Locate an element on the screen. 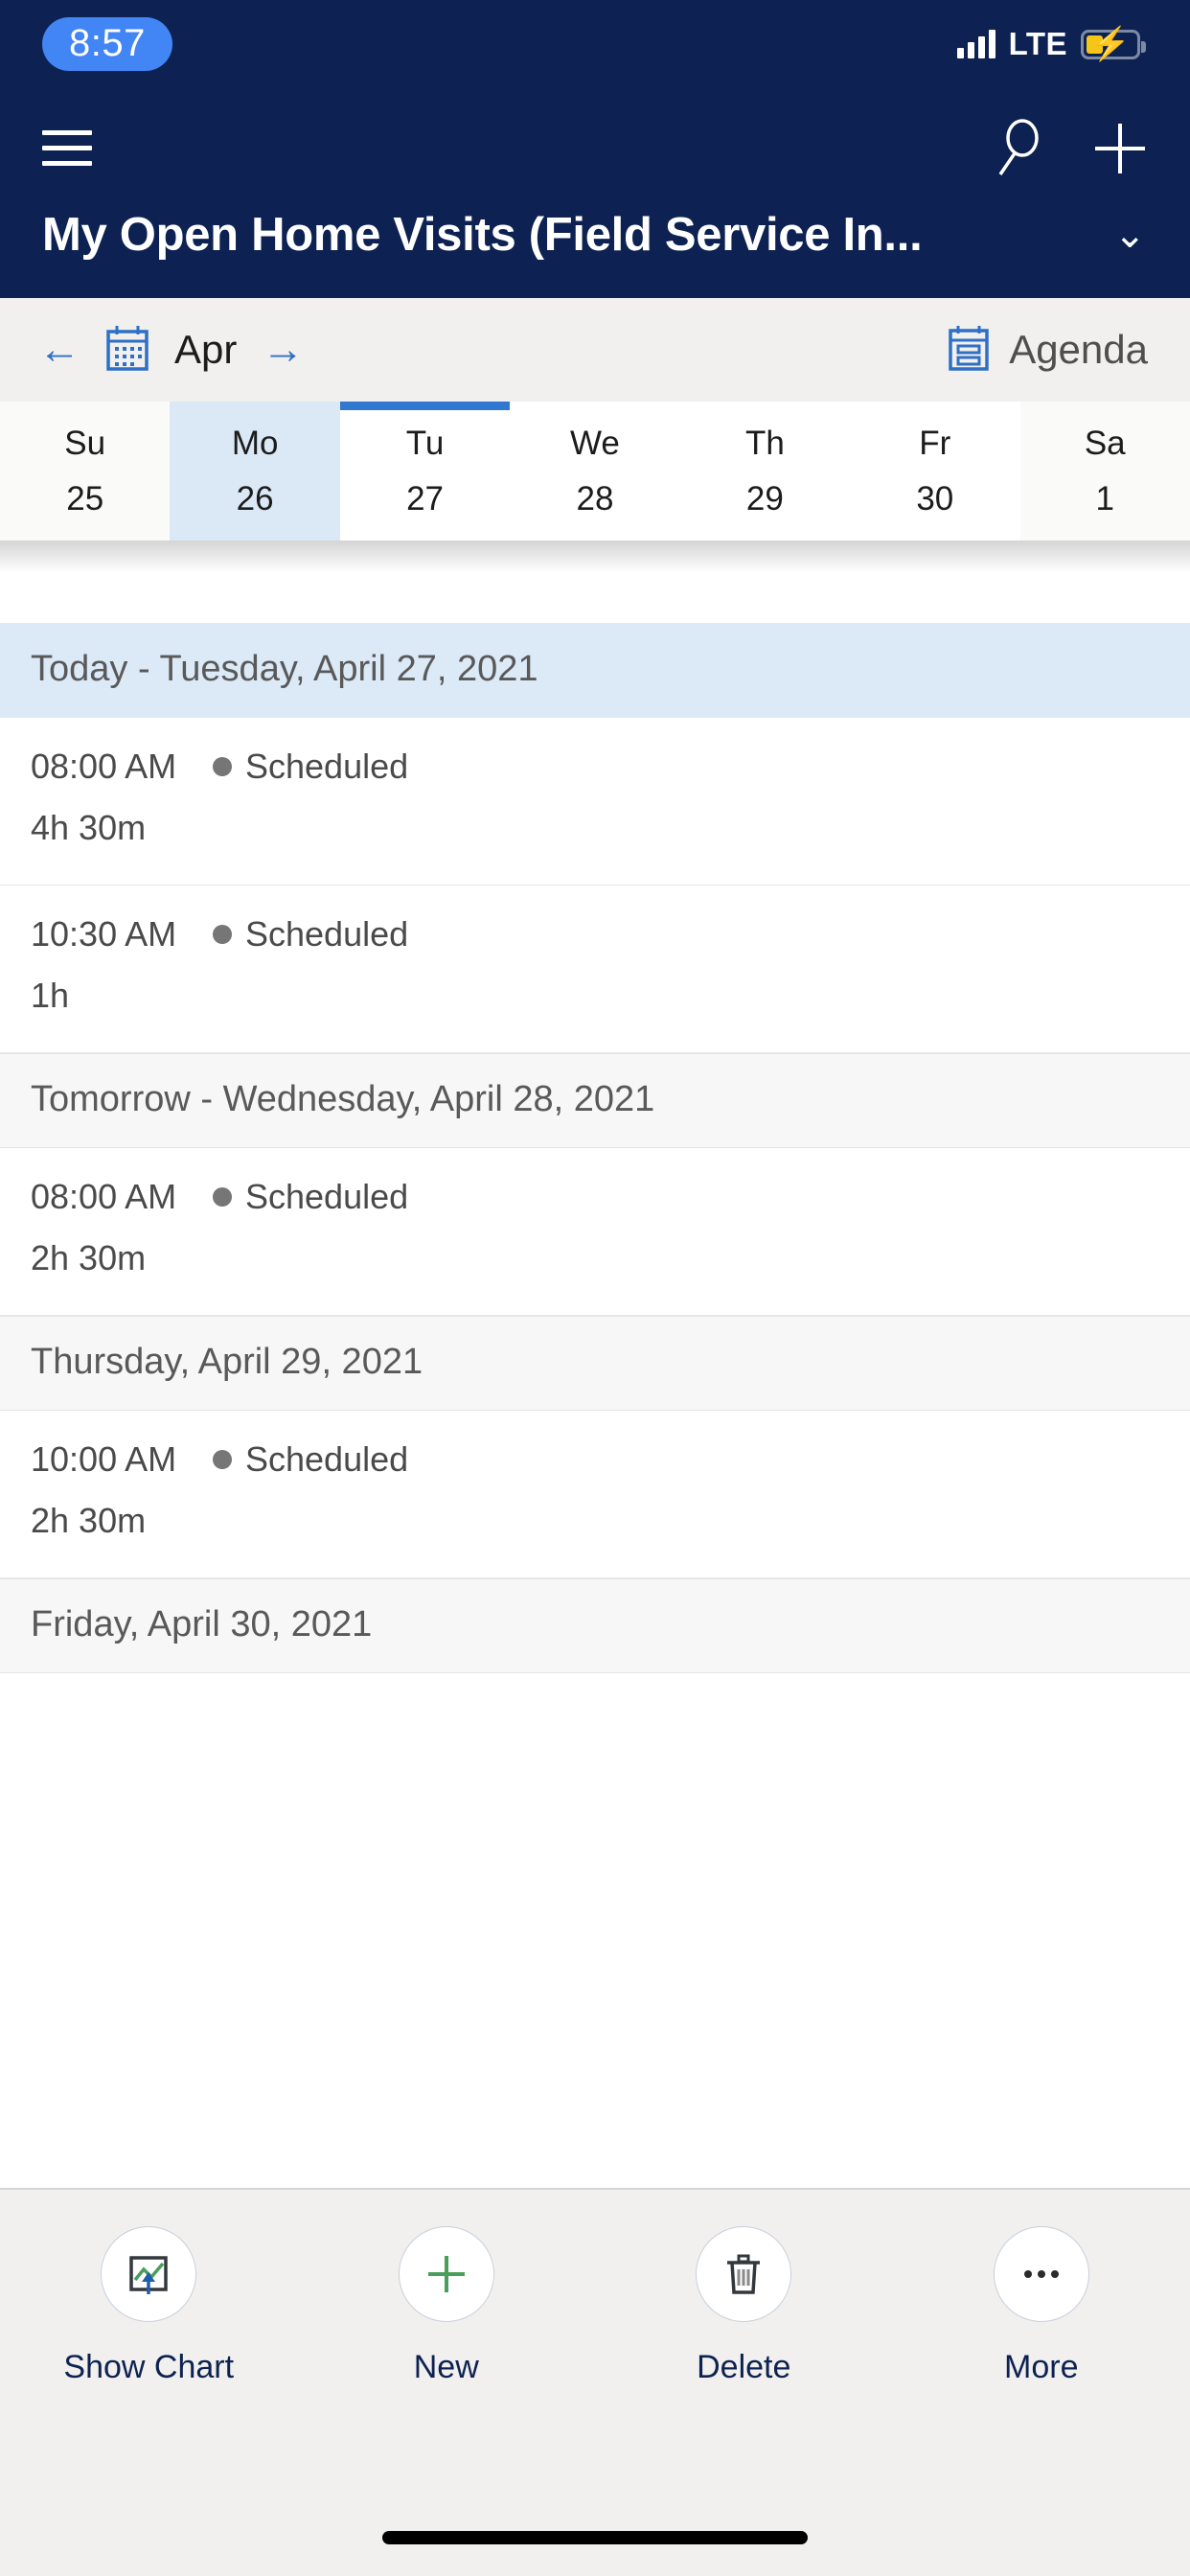 The width and height of the screenshot is (1190, 2576). week-day-tu: Tu 27 is located at coordinates (425, 471).